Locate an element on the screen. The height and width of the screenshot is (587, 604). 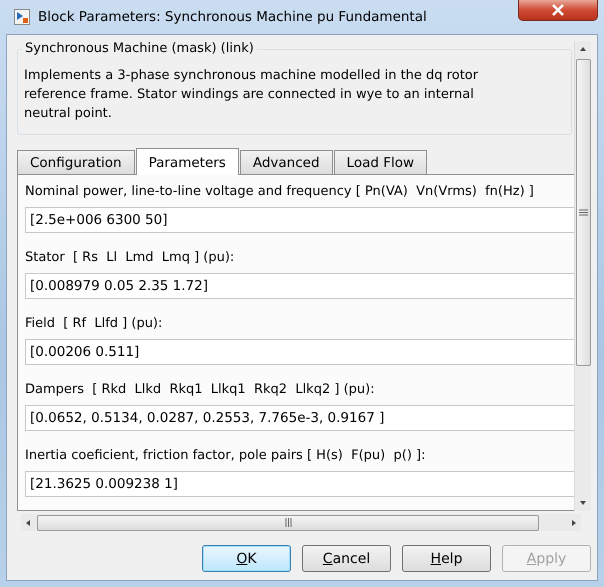
parameter-label: Inertia coeficient, friction factor, pole pairs [ H(s) F(pu) p() ]: is located at coordinates (225, 456).